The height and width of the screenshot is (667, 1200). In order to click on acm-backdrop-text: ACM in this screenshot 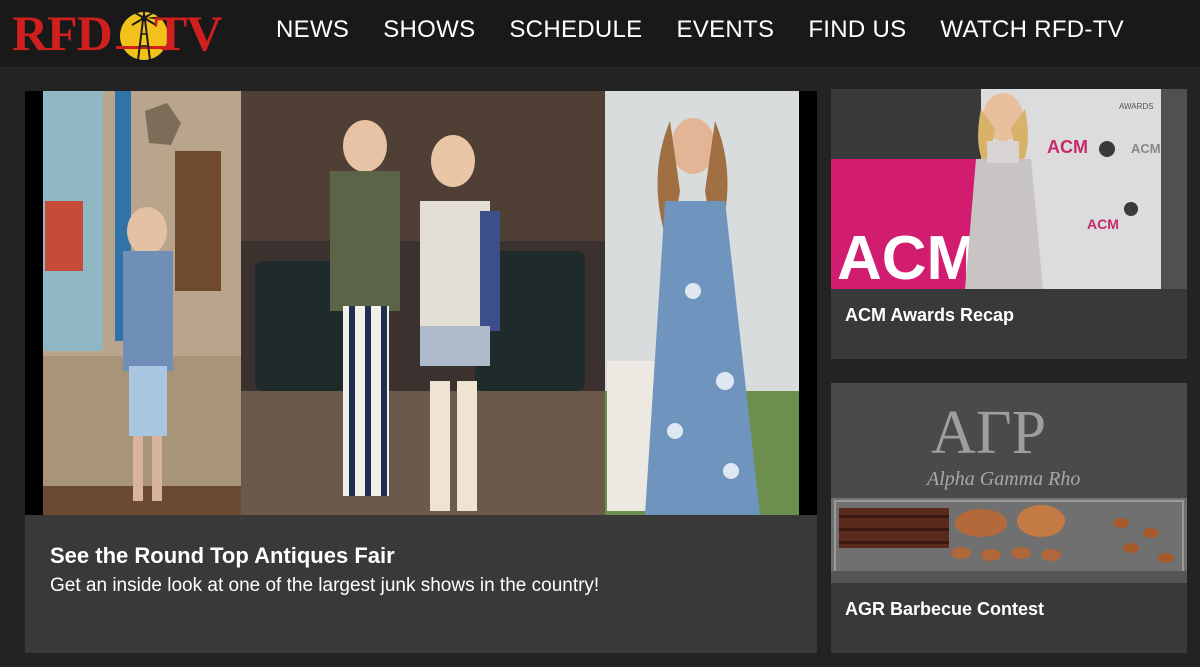, I will do `click(907, 256)`.